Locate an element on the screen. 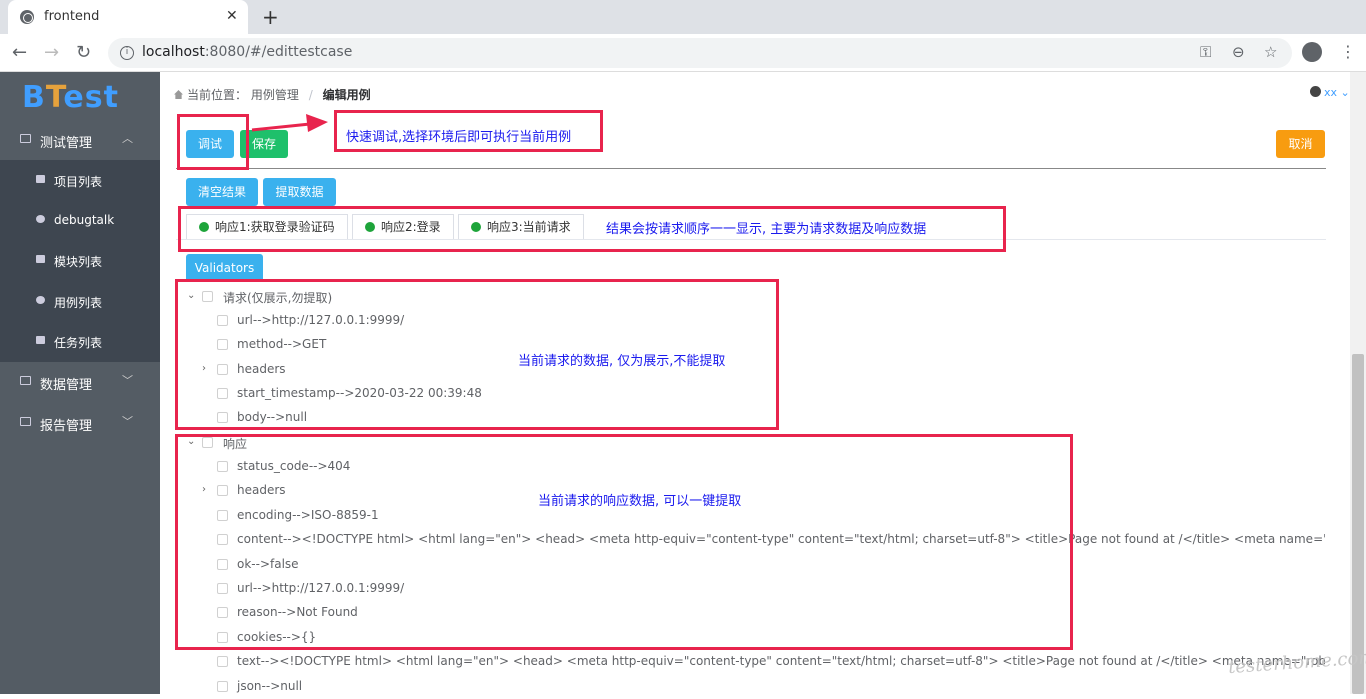 The width and height of the screenshot is (1366, 699). breadcrumb-parent: 用例管理 is located at coordinates (275, 95).